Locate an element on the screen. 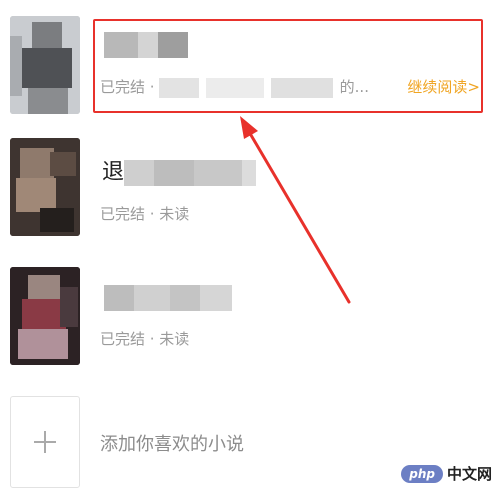 The width and height of the screenshot is (500, 490). add-novel-label: 添加你喜欢的小说 is located at coordinates (172, 443).